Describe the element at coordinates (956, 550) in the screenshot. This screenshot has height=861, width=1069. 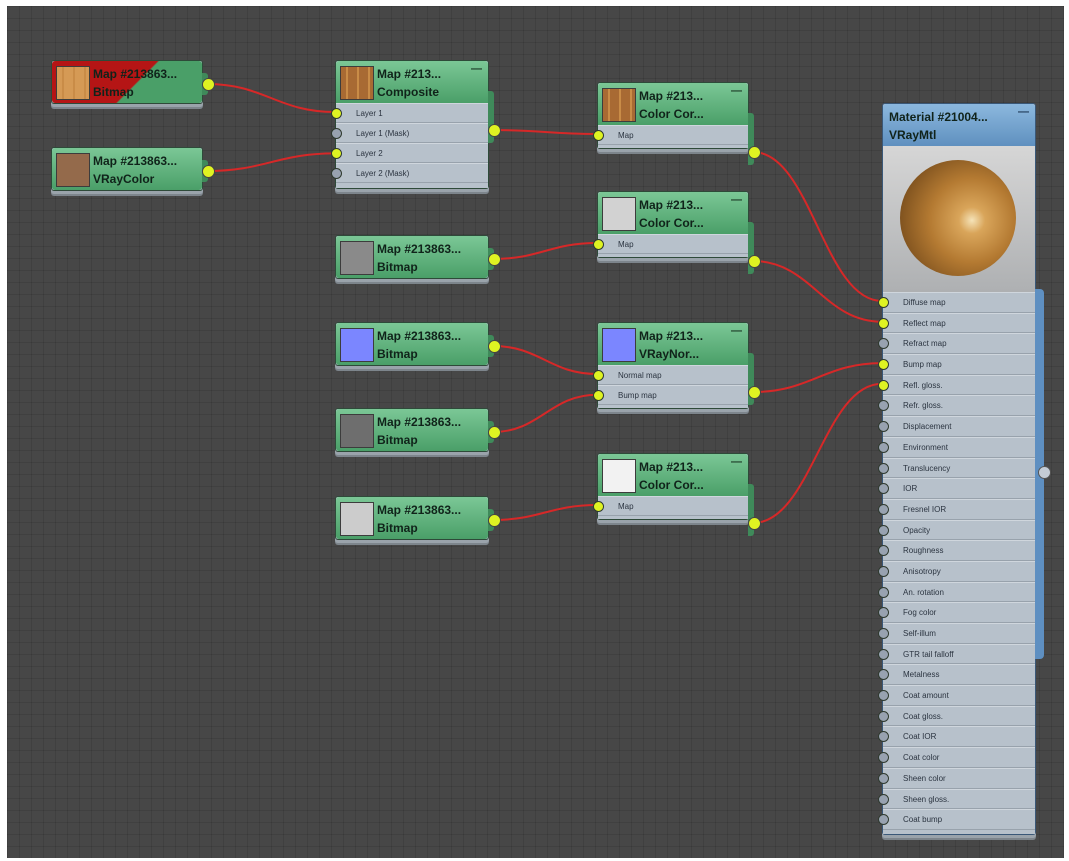
I see `material-input-row: Roughness` at that location.